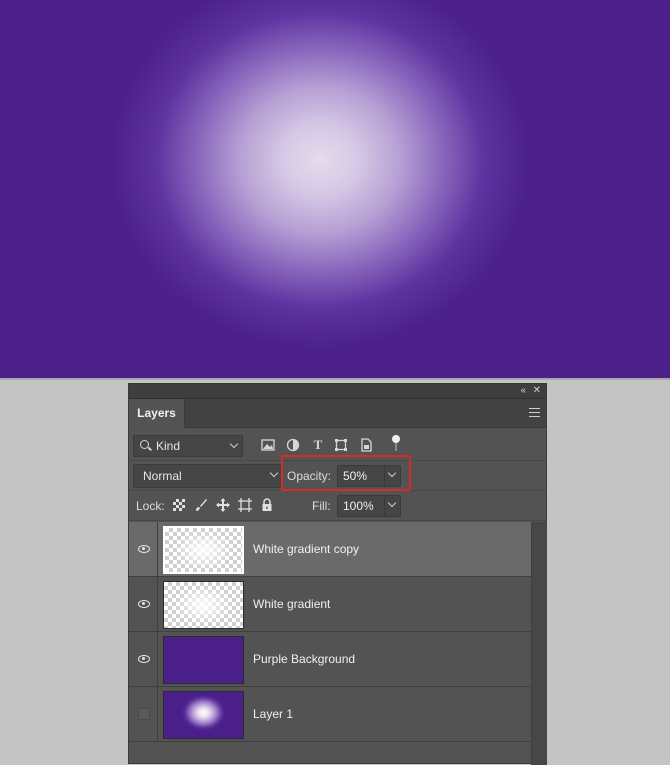  Describe the element at coordinates (245, 505) in the screenshot. I see `lock-artboard-icon` at that location.